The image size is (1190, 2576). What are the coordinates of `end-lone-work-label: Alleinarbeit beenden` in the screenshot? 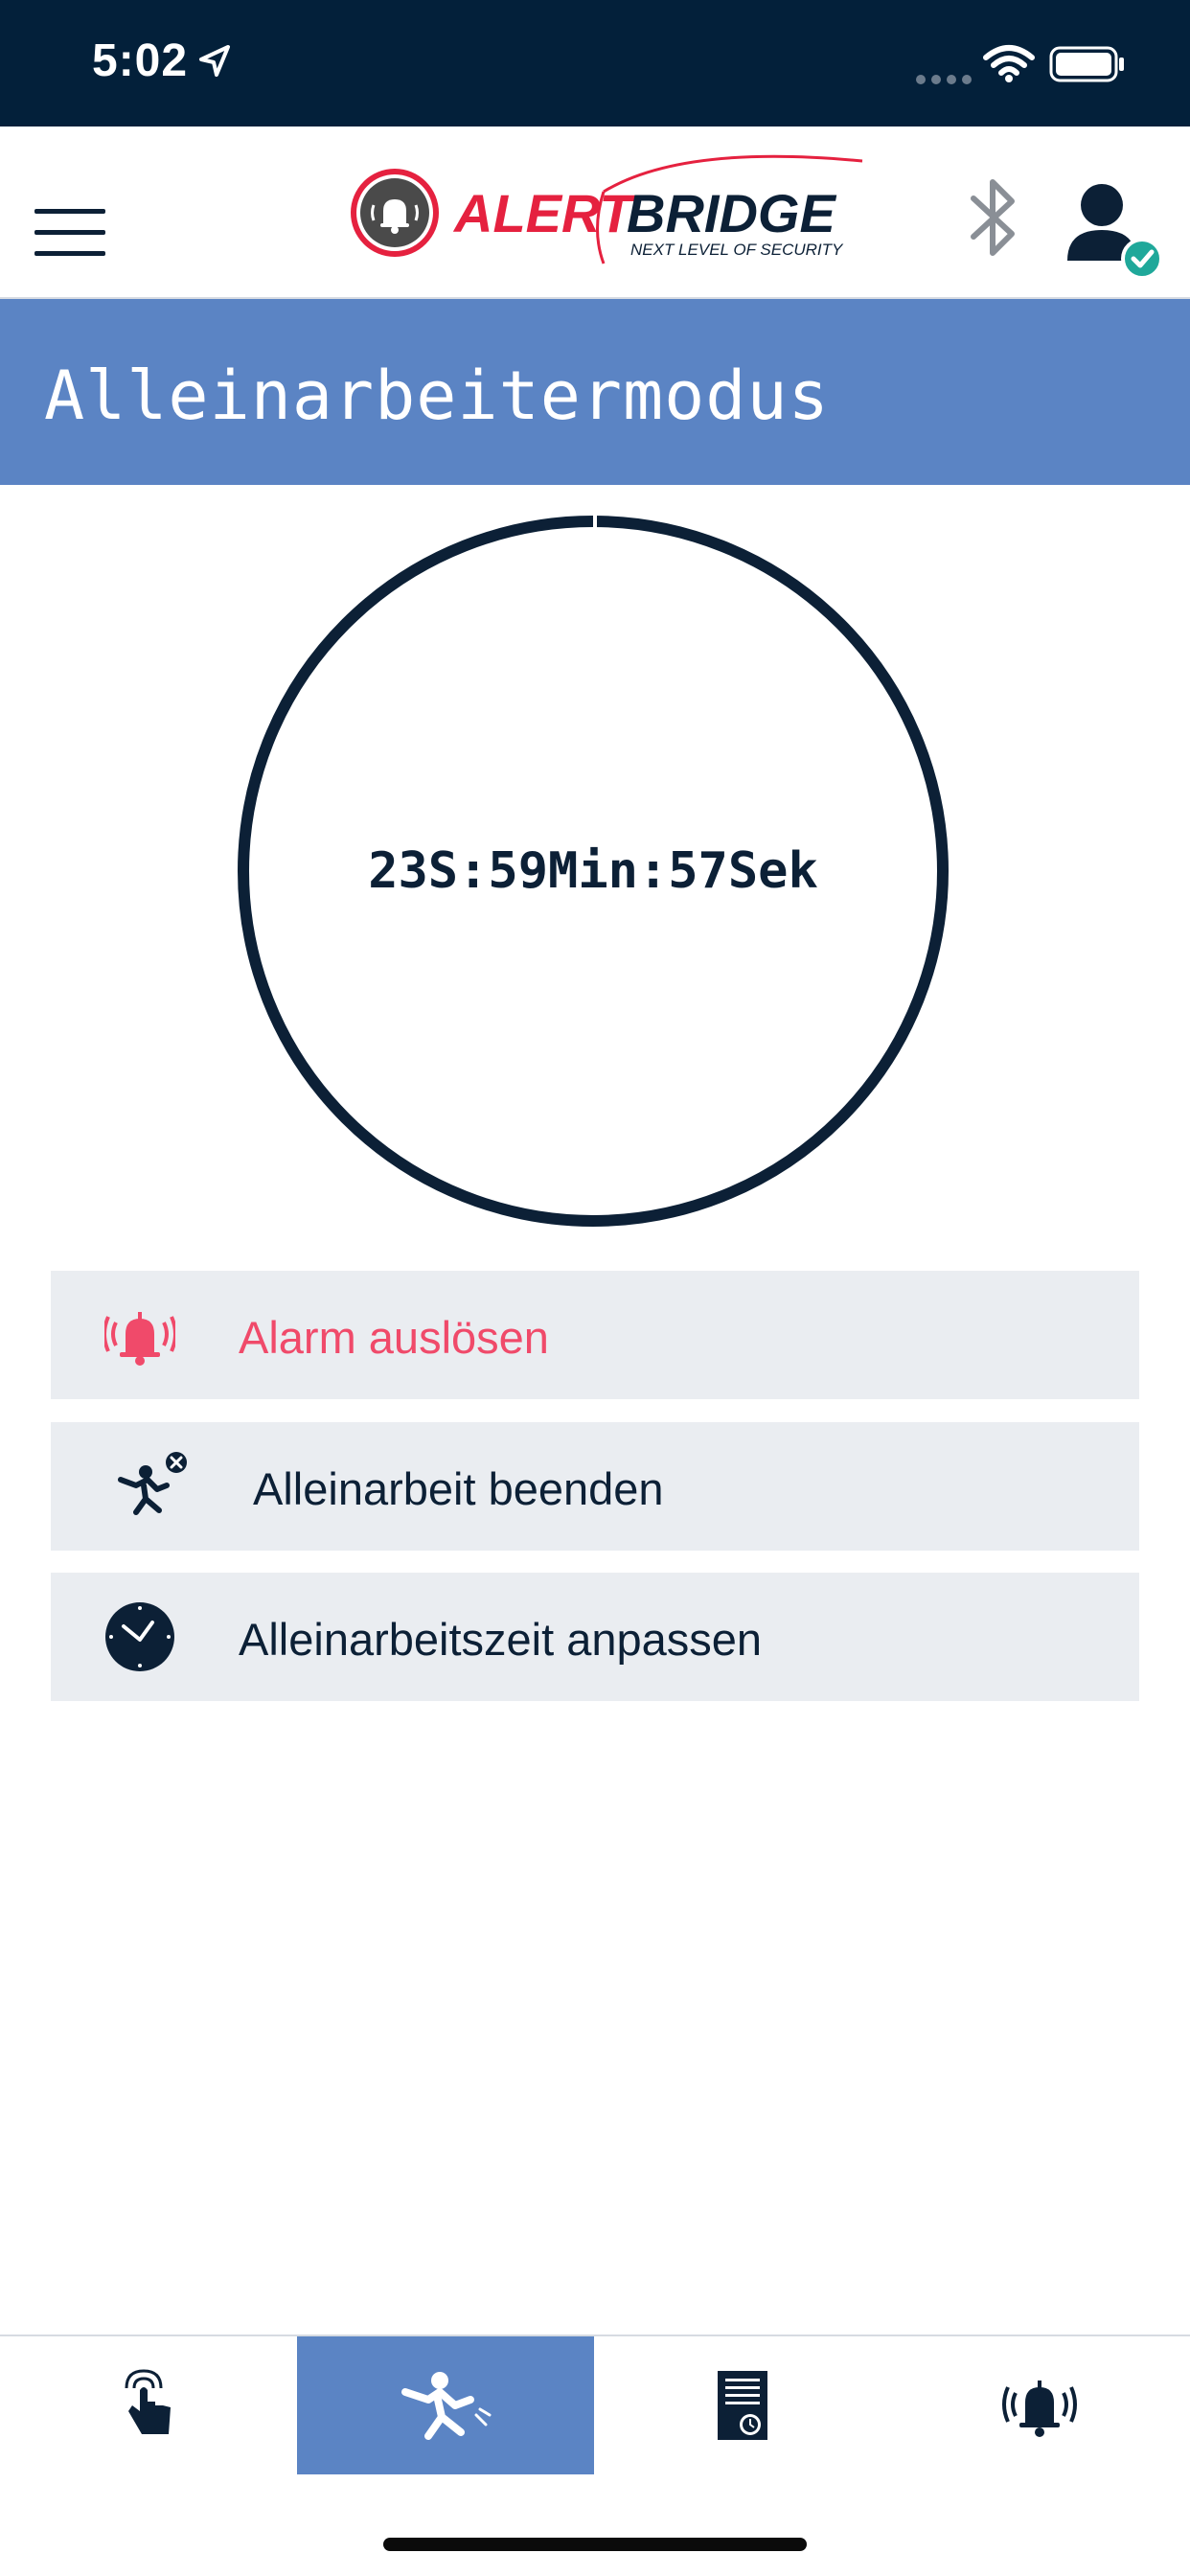 It's located at (459, 1488).